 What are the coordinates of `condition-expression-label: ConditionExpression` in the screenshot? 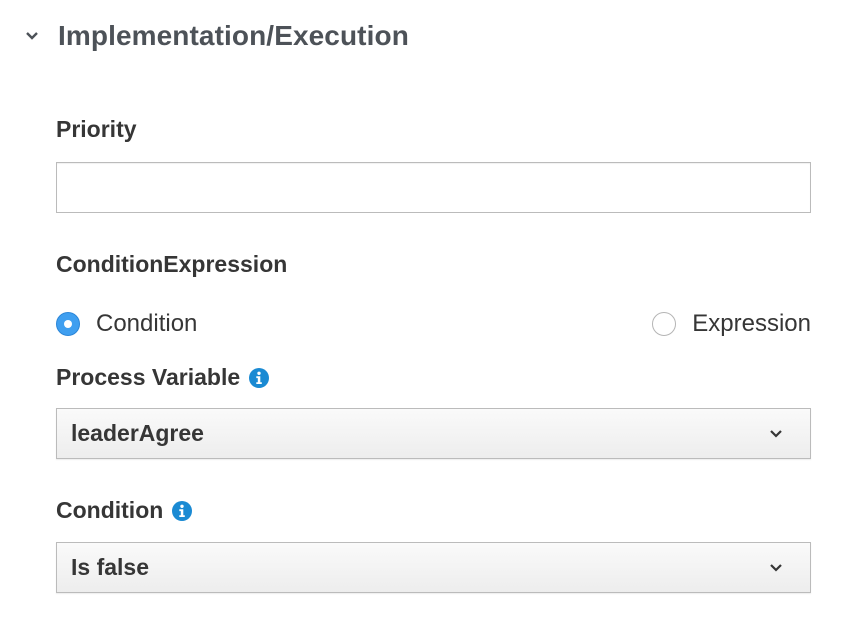 It's located at (171, 264).